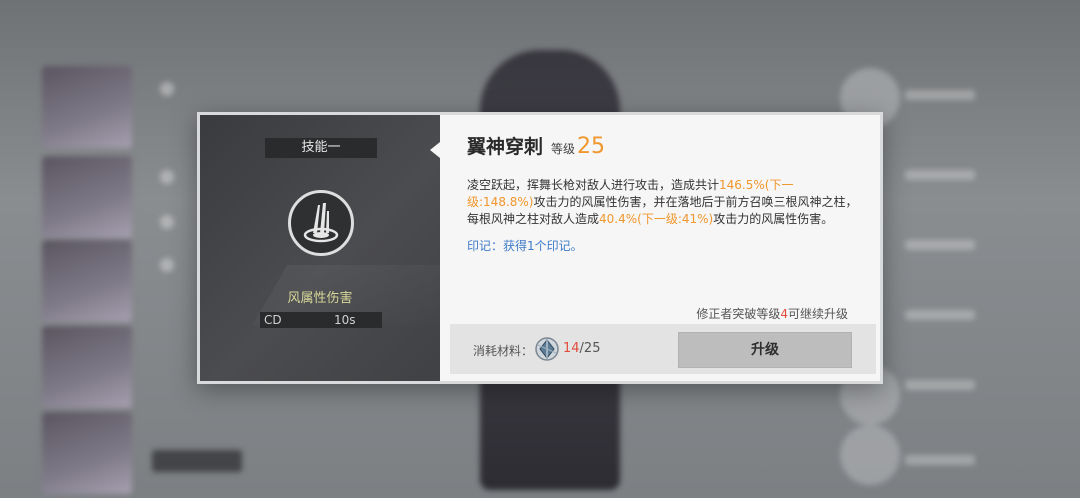 This screenshot has height=498, width=1080. I want to click on cooldown-label: CD, so click(273, 320).